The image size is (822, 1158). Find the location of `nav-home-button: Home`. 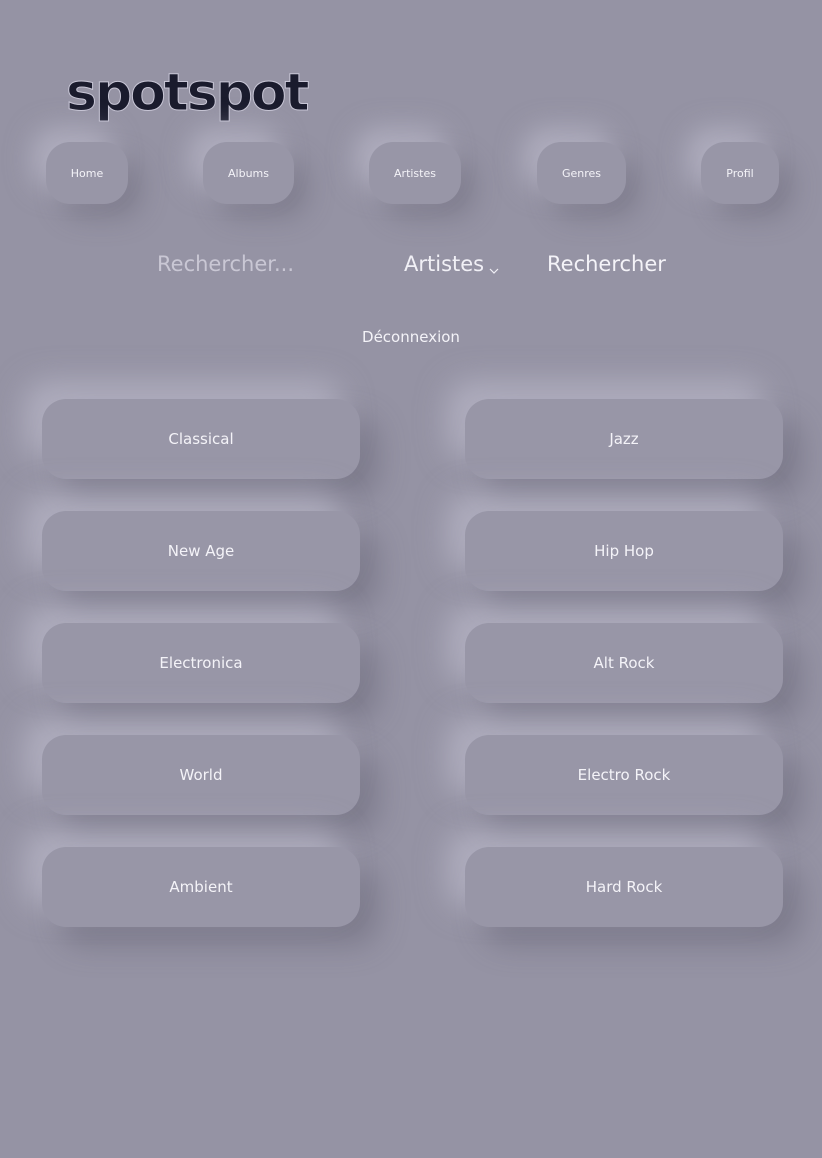

nav-home-button: Home is located at coordinates (87, 173).